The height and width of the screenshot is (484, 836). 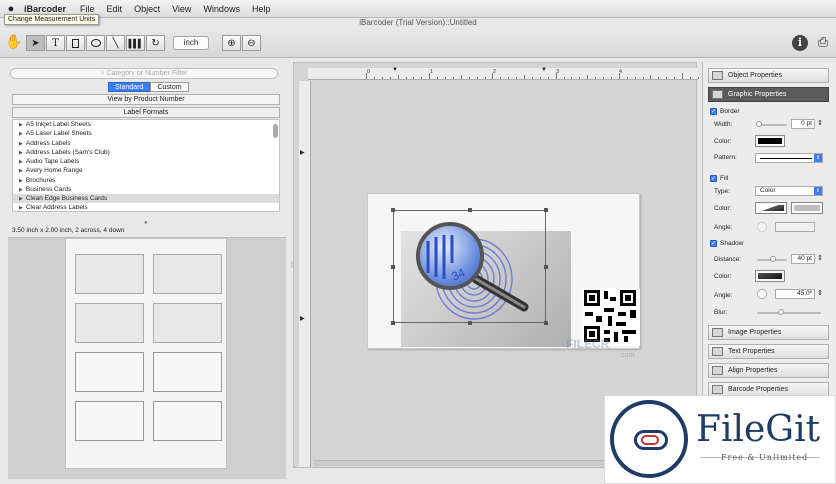 I want to click on shadow-angle-dial, so click(x=762, y=294).